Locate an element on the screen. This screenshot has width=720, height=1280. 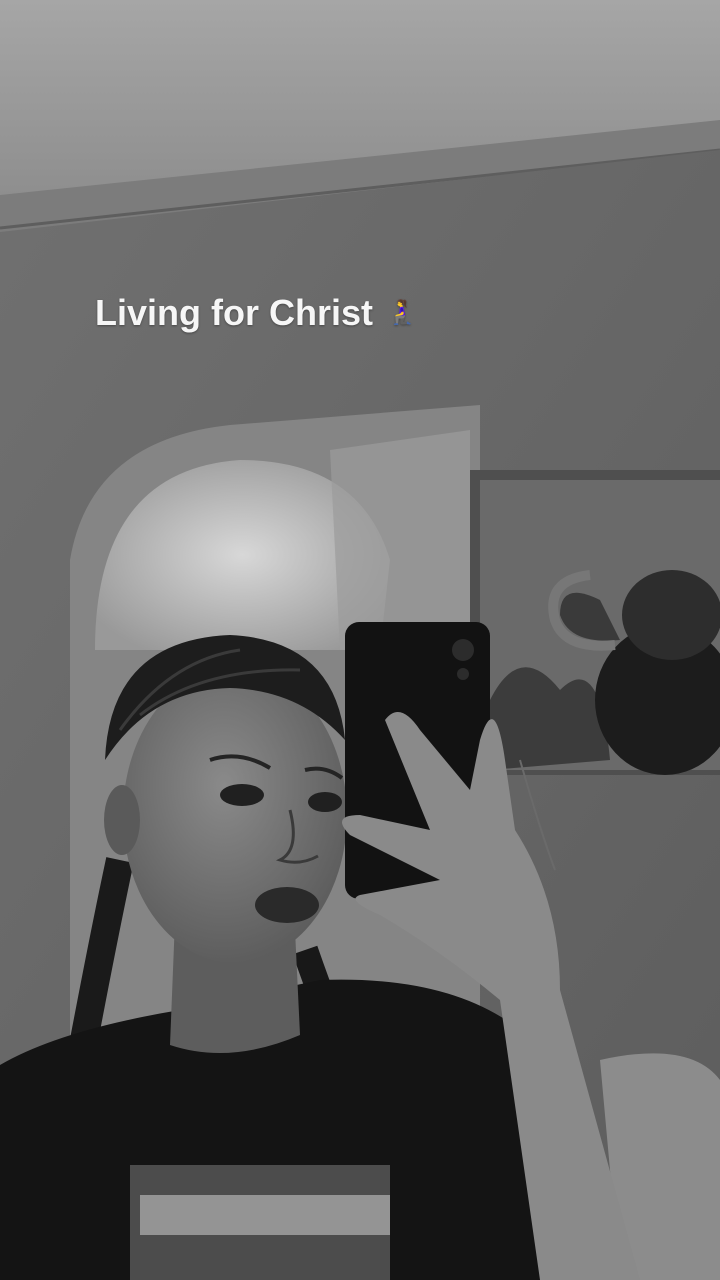
kneeling-woman-icon: 🧎‍♀️ is located at coordinates (402, 312).